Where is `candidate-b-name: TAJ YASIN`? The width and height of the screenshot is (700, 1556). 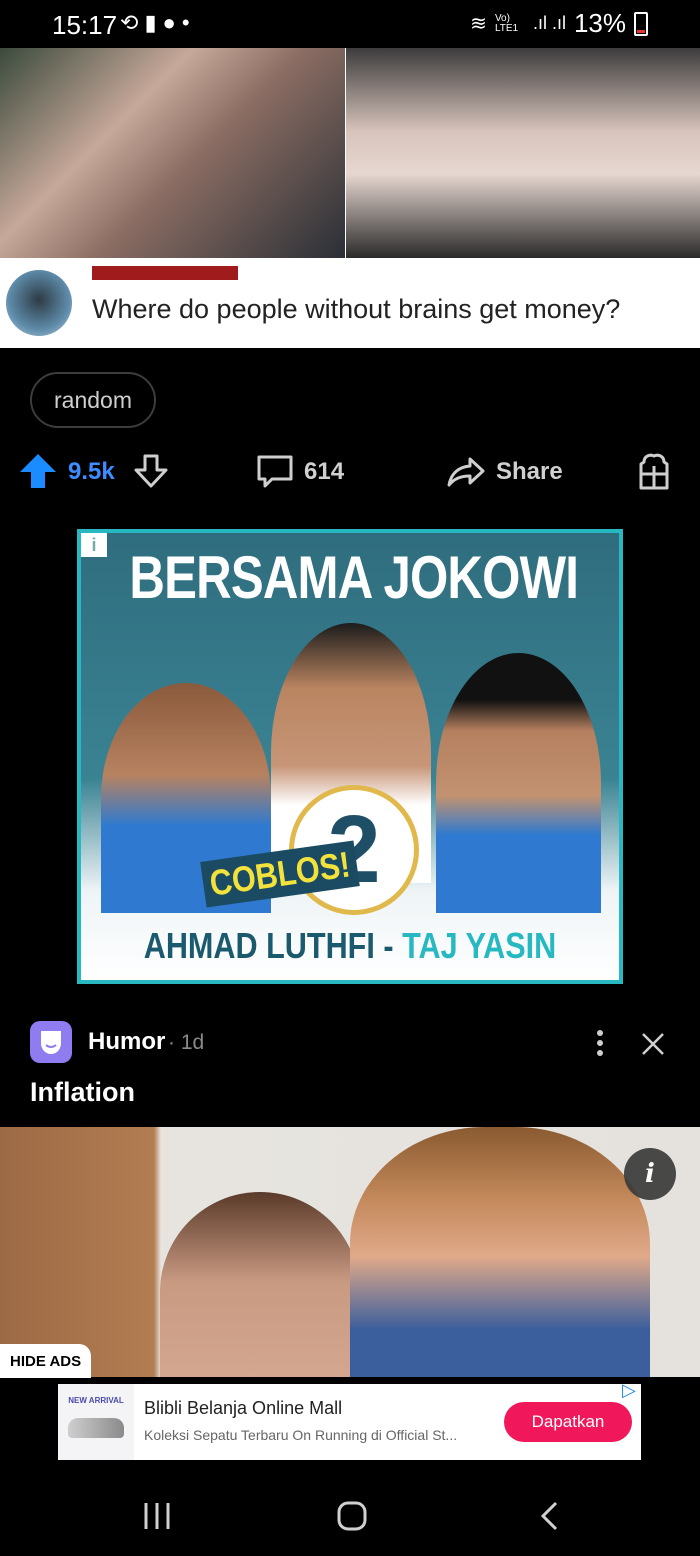
candidate-b-name: TAJ YASIN is located at coordinates (479, 945).